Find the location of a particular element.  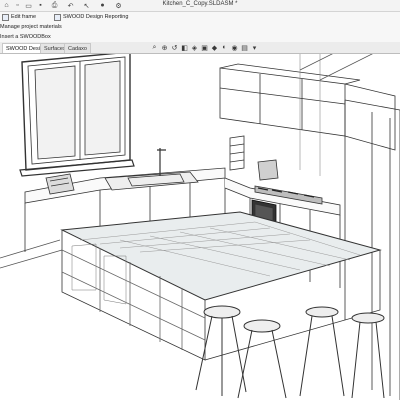

zoom-area-icon: ⊕ is located at coordinates (164, 47).